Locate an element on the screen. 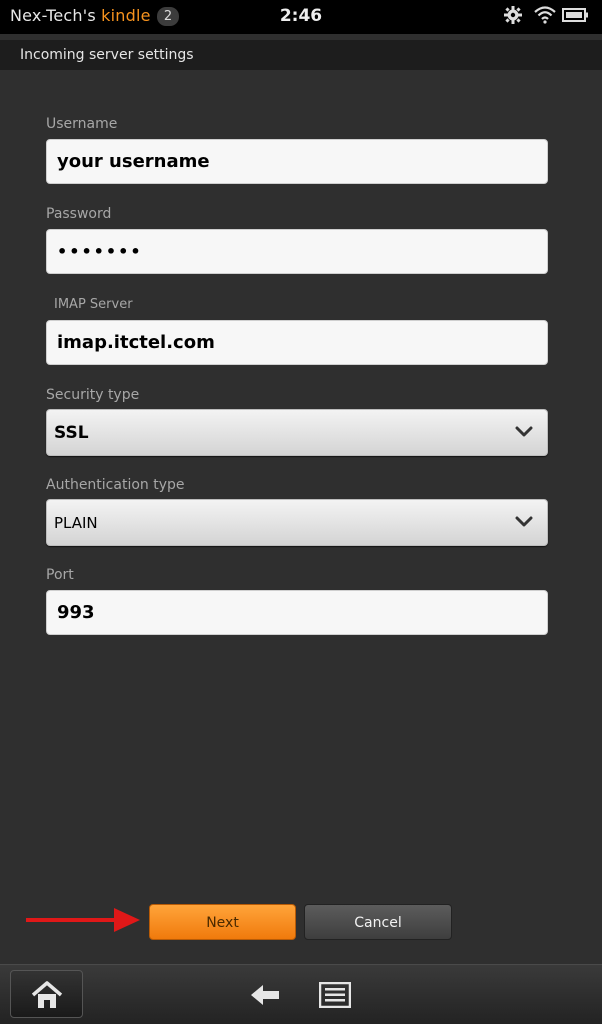 The image size is (602, 1024). password-value: ••••••• is located at coordinates (100, 251).